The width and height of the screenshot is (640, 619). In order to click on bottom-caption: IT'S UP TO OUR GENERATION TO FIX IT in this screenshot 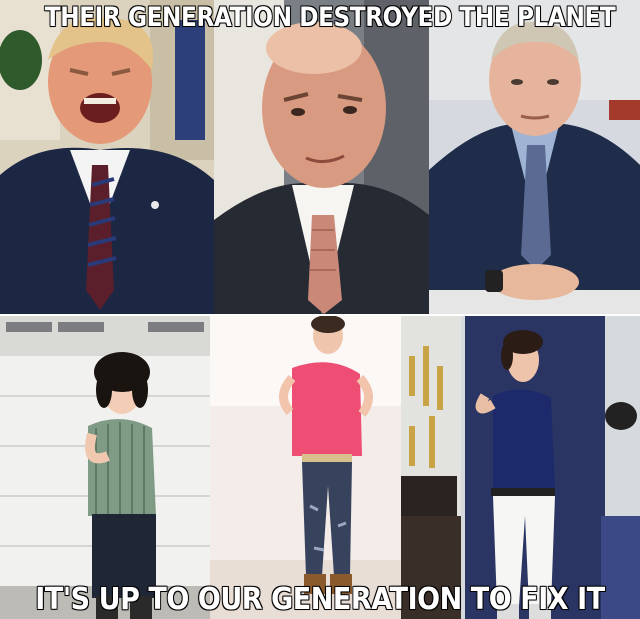, I will do `click(320, 599)`.